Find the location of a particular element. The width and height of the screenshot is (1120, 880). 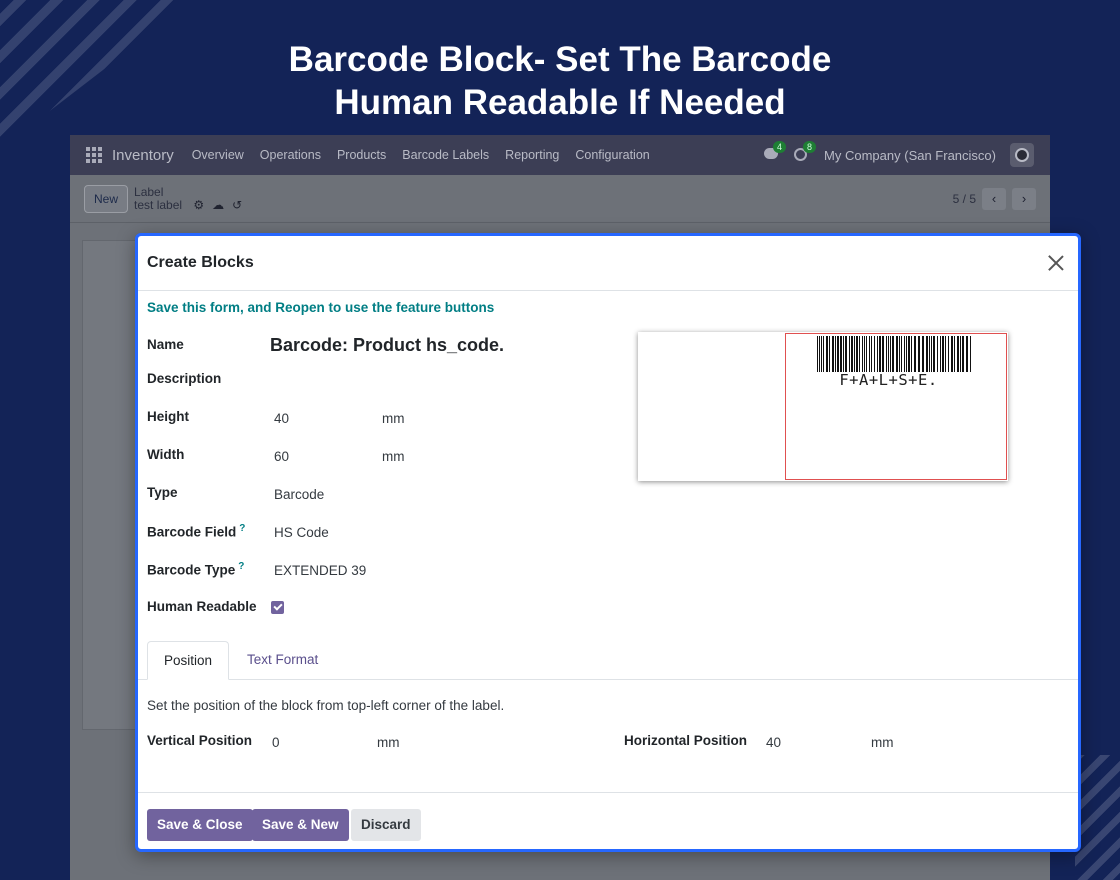

chevron-left-icon: ‹ is located at coordinates (994, 198).